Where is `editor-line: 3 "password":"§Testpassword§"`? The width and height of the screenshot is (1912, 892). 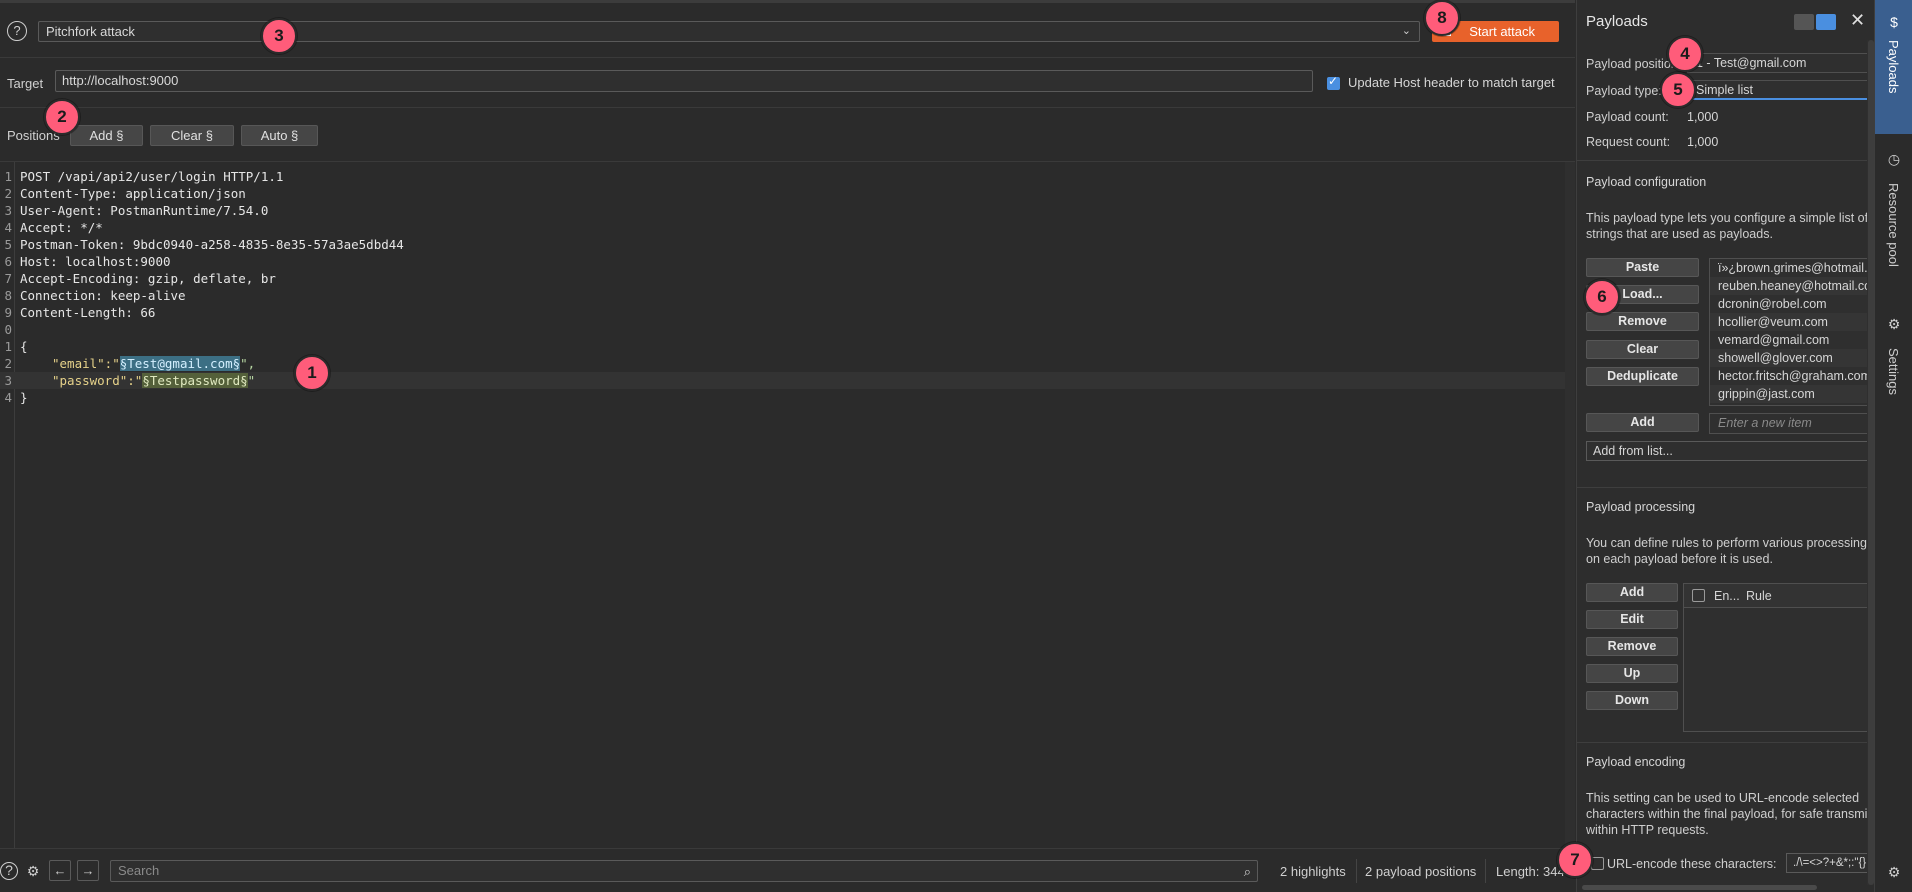
editor-line: 3 "password":"§Testpassword§" is located at coordinates (782, 380).